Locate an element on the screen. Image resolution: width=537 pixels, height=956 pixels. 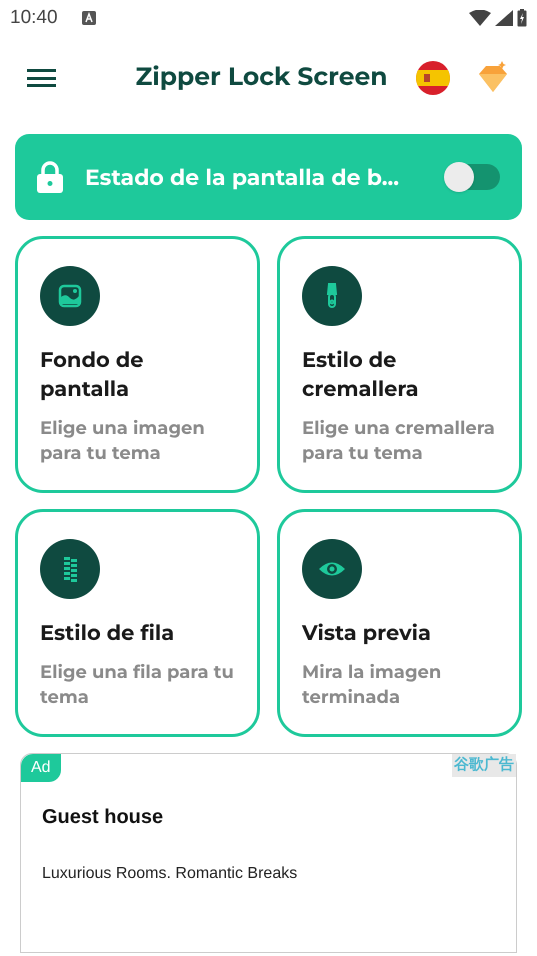
eye-icon is located at coordinates (332, 569).